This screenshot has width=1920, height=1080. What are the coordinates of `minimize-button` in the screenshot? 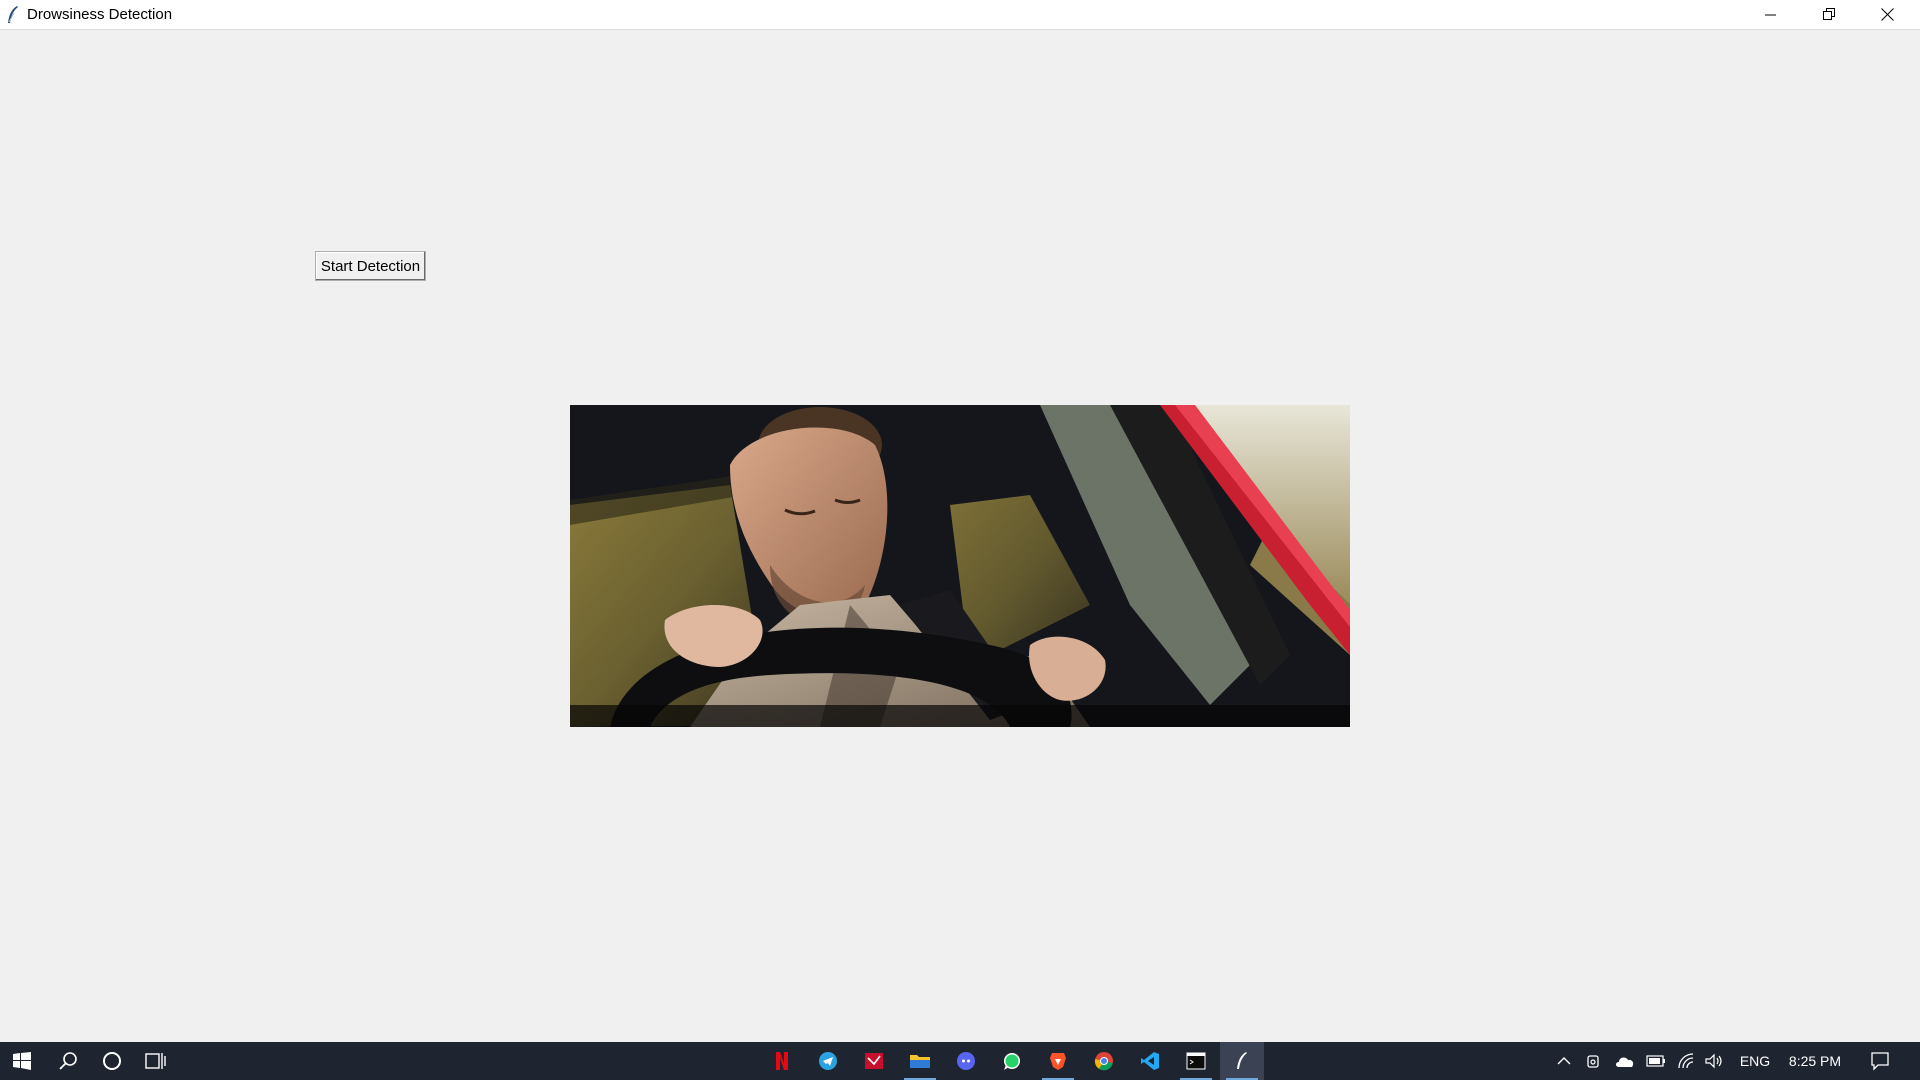 It's located at (1771, 14).